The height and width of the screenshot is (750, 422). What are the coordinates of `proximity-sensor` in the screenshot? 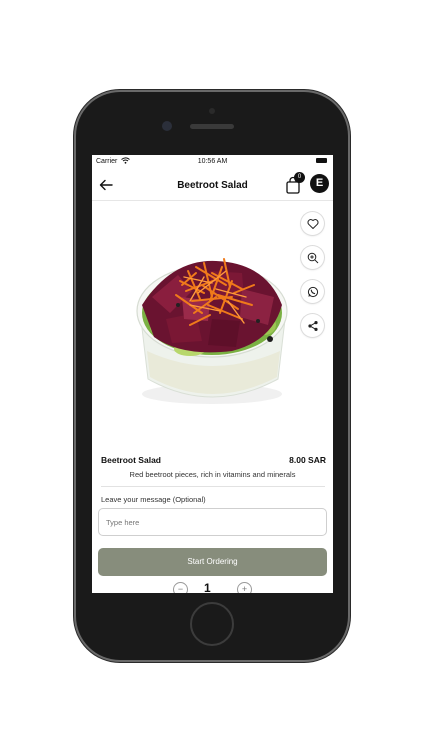 It's located at (212, 111).